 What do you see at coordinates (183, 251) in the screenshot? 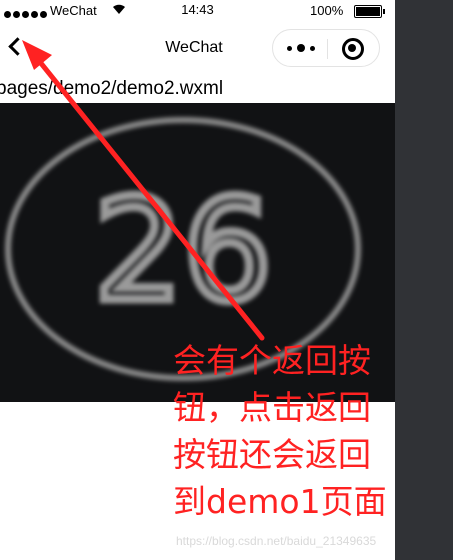
I see `image-number: 26` at bounding box center [183, 251].